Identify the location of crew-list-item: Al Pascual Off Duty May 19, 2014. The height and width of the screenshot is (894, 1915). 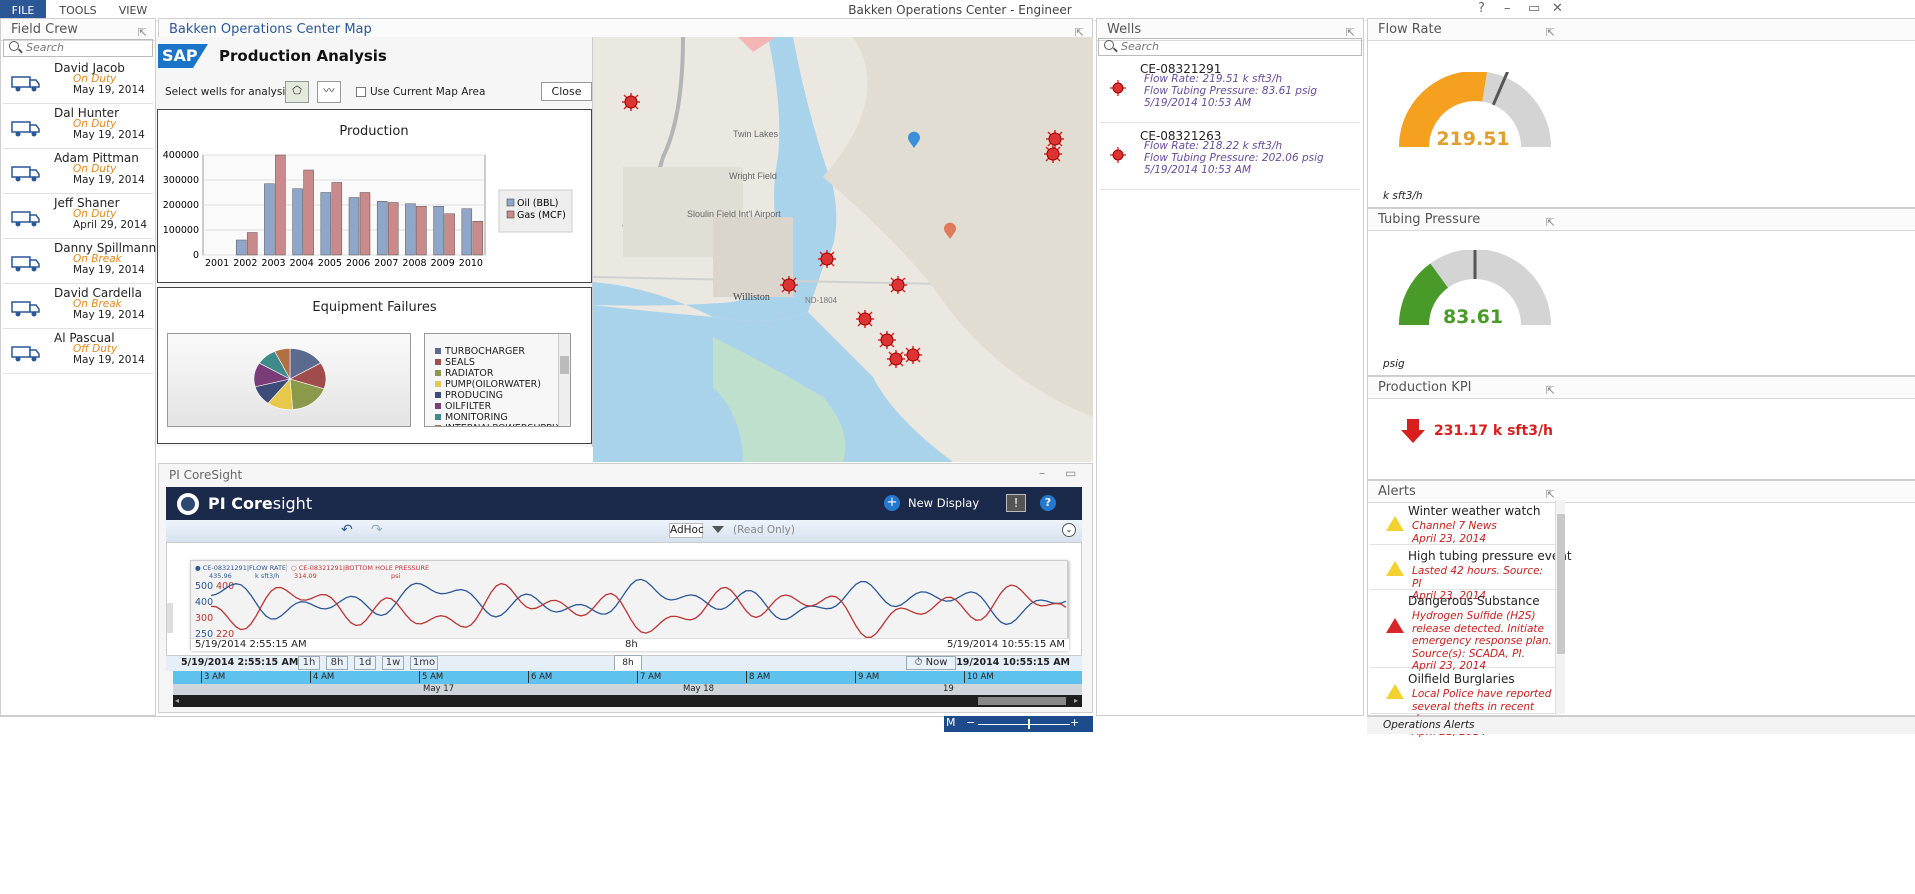
(78, 351).